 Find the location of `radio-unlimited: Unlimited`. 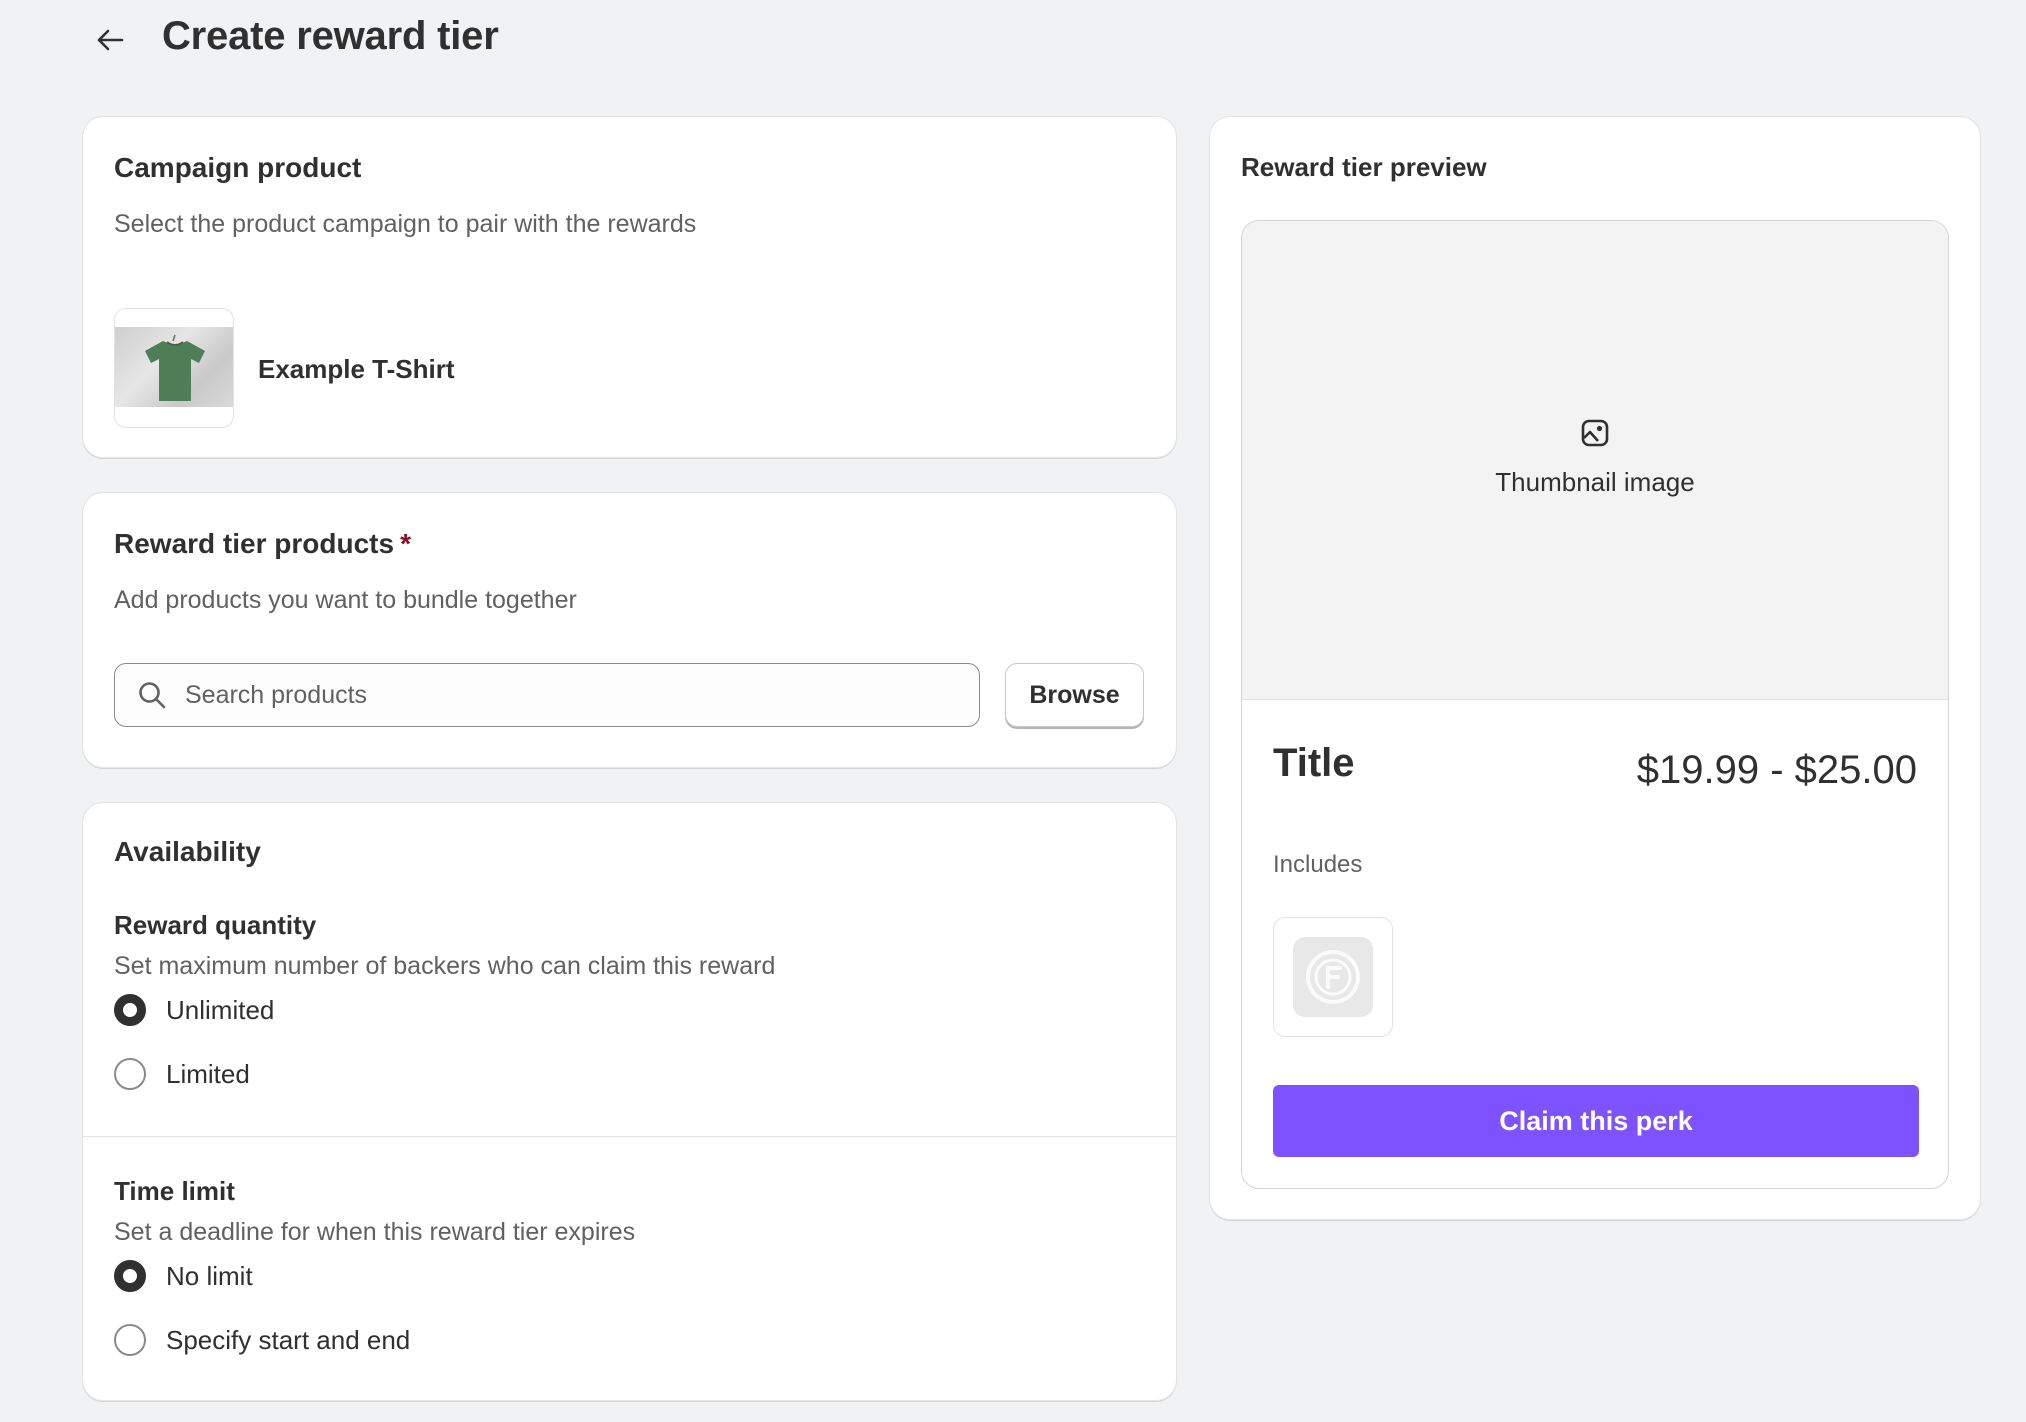

radio-unlimited: Unlimited is located at coordinates (194, 1010).